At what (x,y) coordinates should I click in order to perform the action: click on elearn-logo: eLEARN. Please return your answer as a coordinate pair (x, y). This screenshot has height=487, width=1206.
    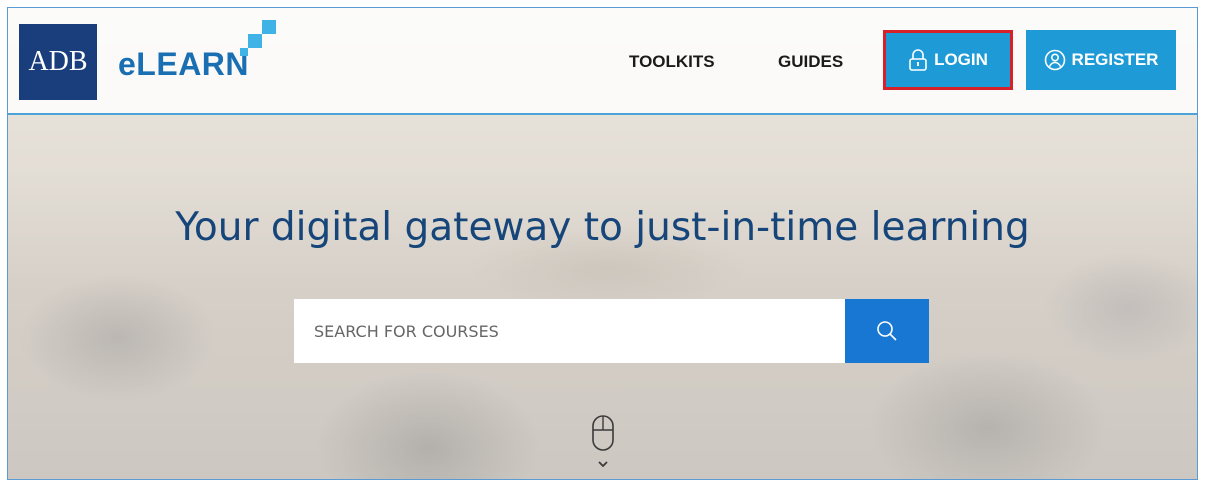
    Looking at the image, I should click on (183, 64).